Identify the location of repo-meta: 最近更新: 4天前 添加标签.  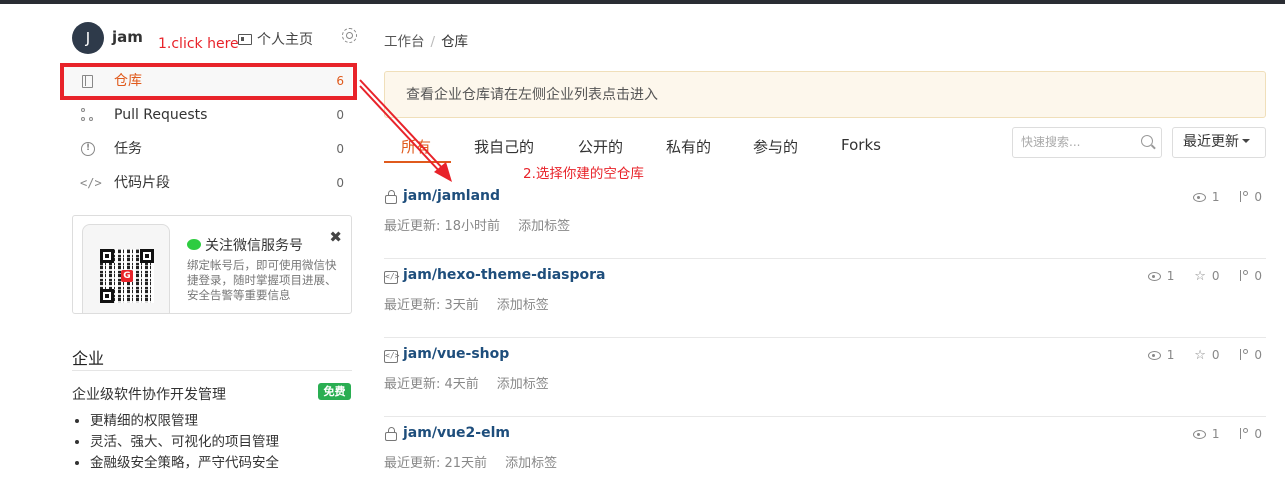
(466, 382).